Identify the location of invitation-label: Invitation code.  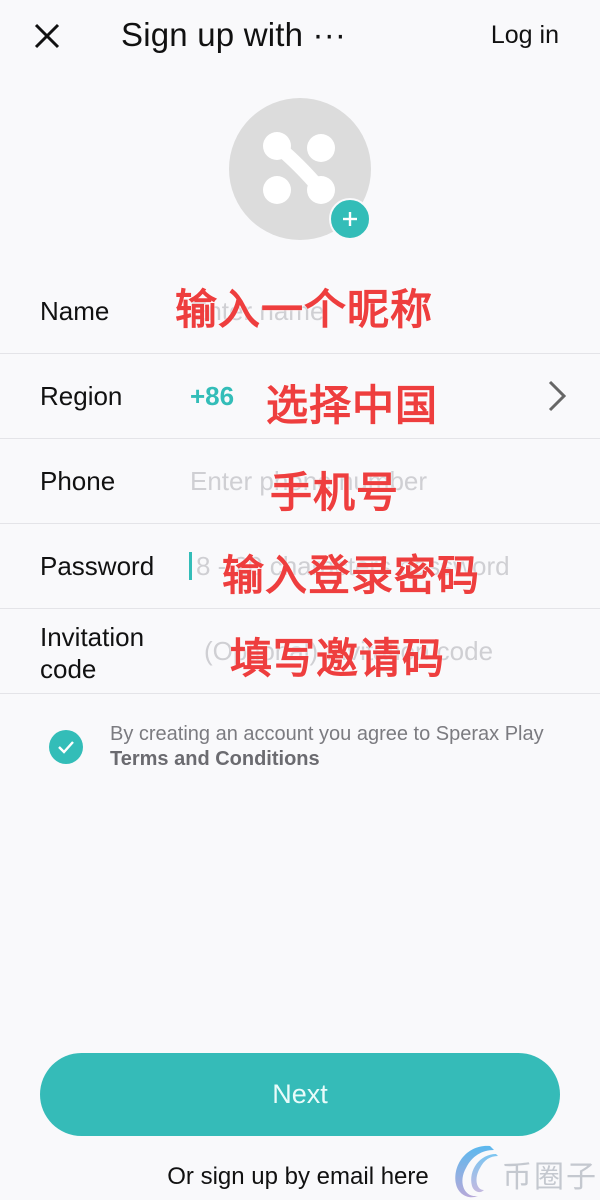
(92, 653).